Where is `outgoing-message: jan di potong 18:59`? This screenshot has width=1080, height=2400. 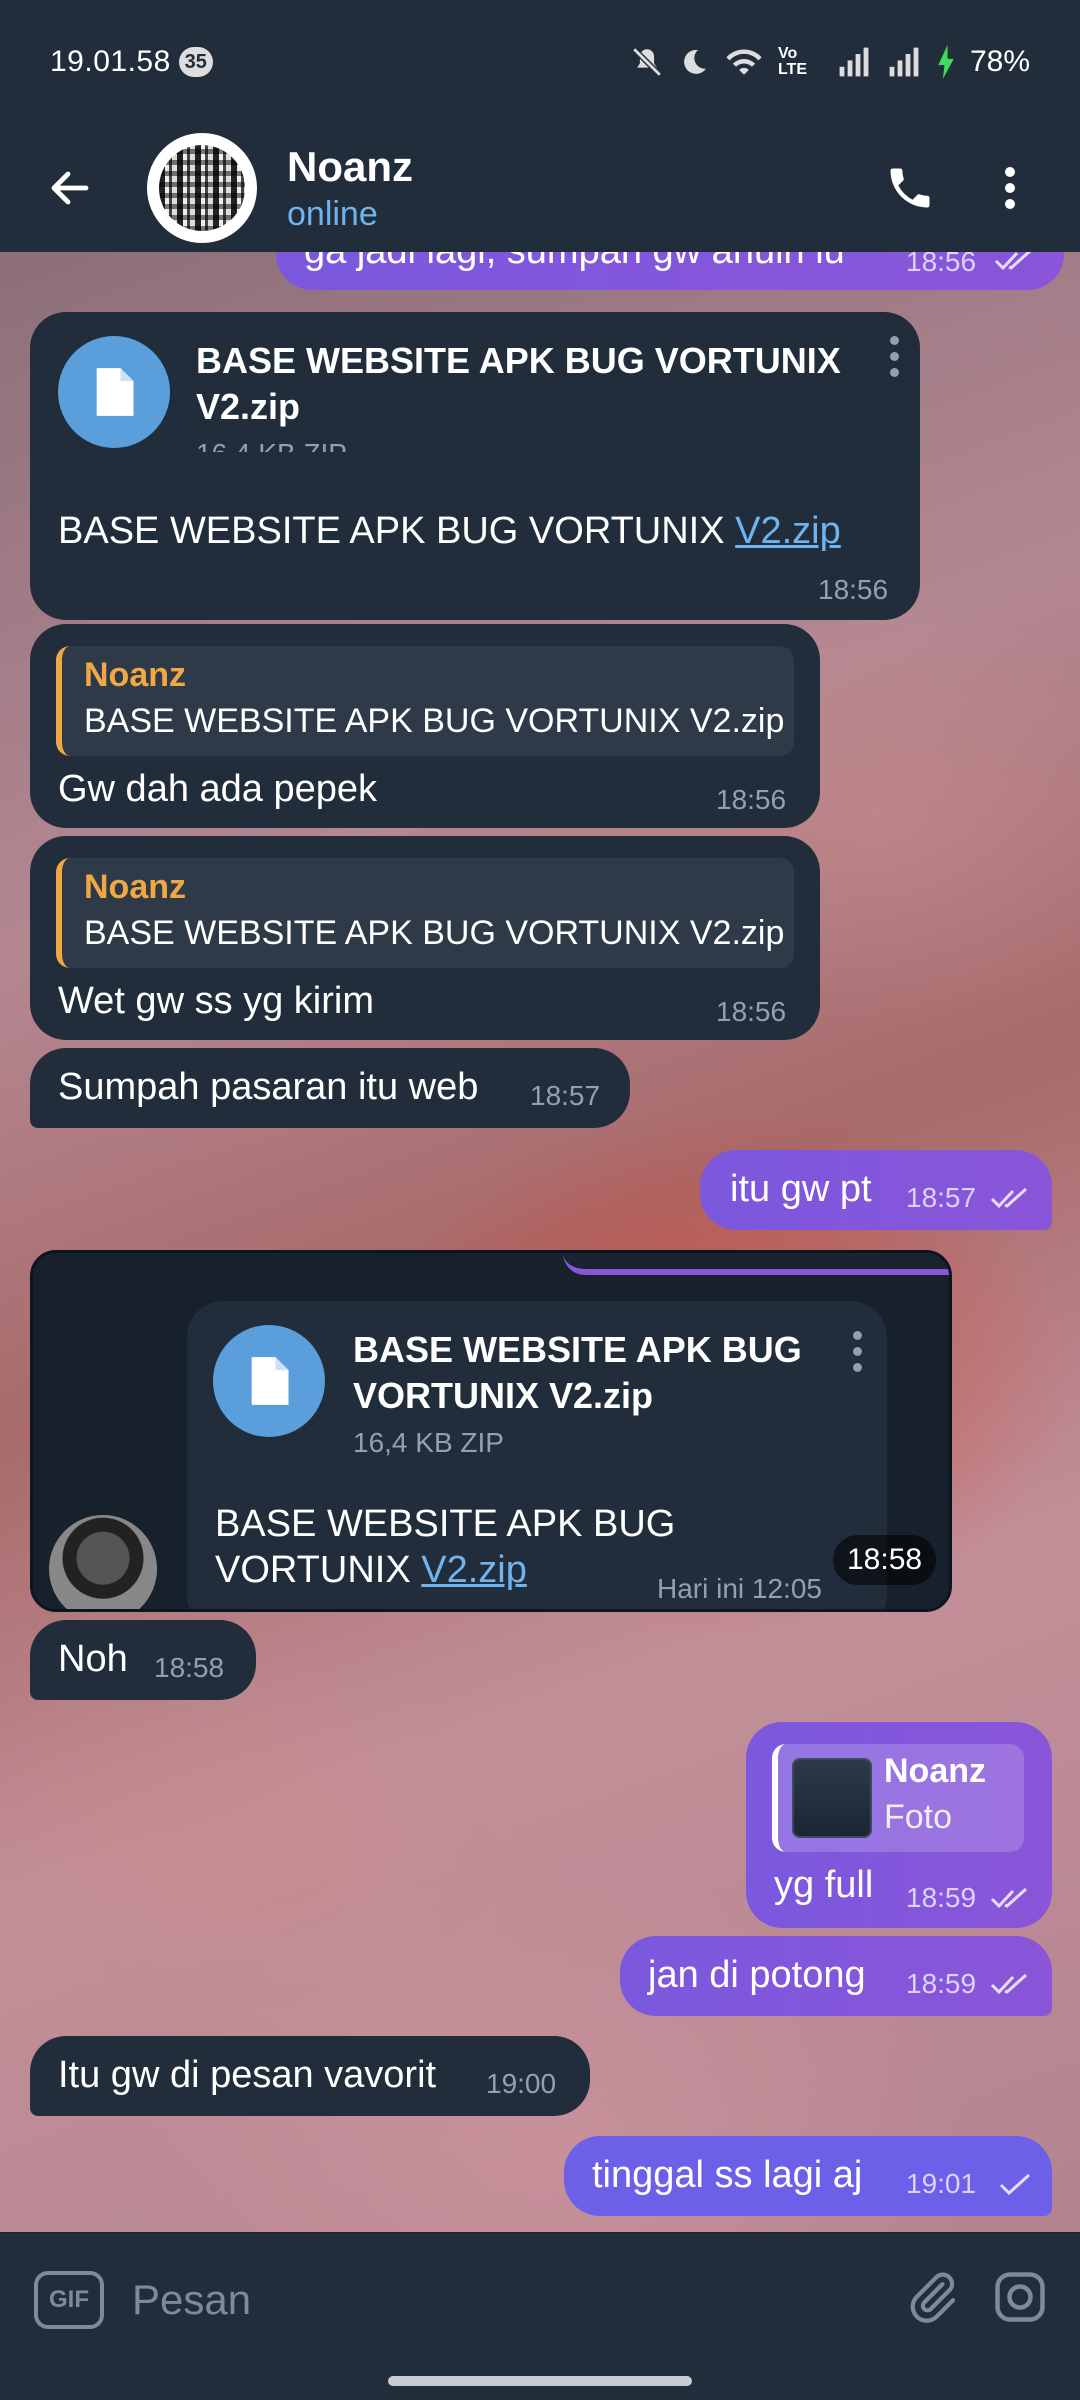
outgoing-message: jan di potong 18:59 is located at coordinates (836, 1976).